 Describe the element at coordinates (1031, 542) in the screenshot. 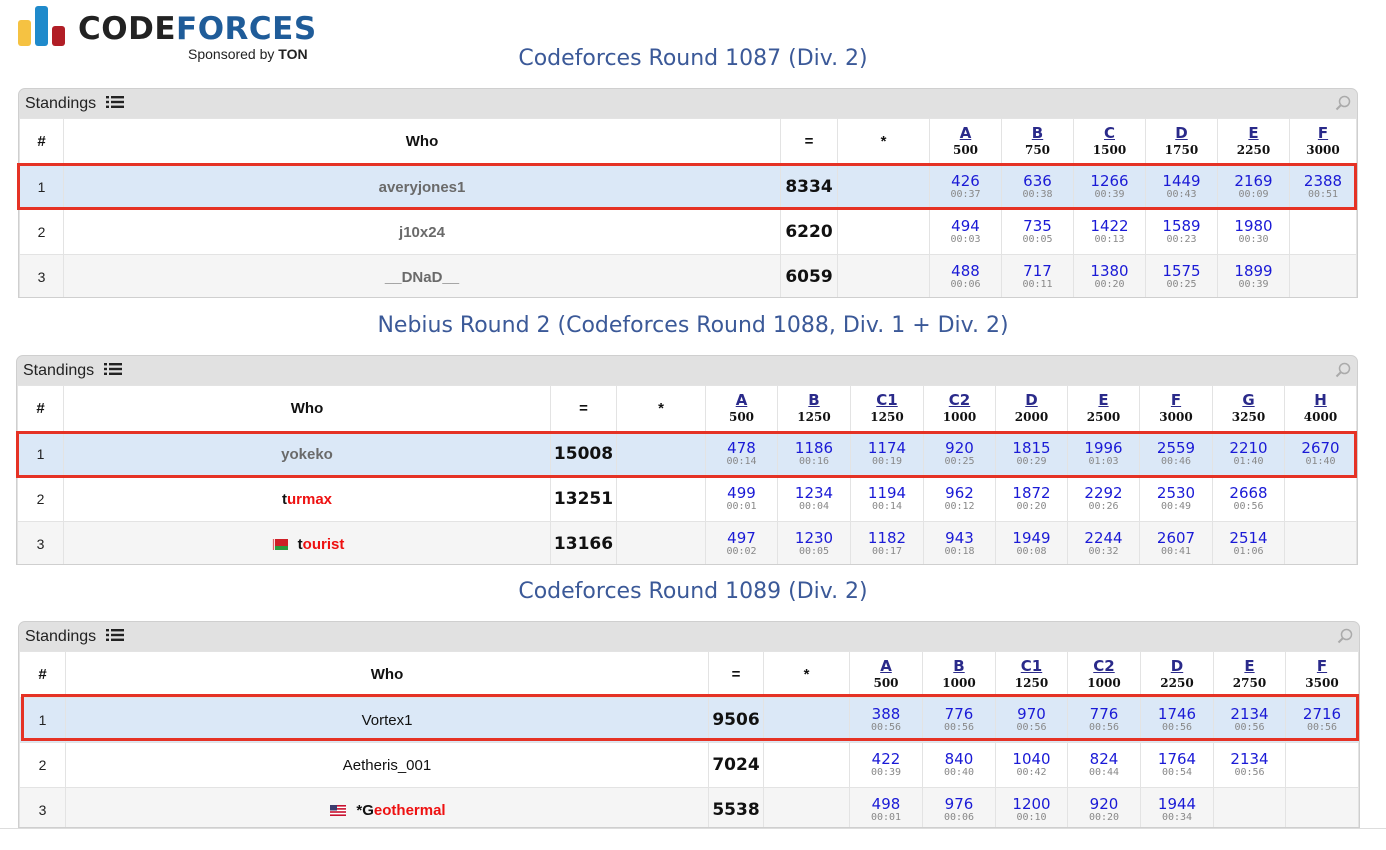

I see `result-cell: 1949 00:08` at that location.